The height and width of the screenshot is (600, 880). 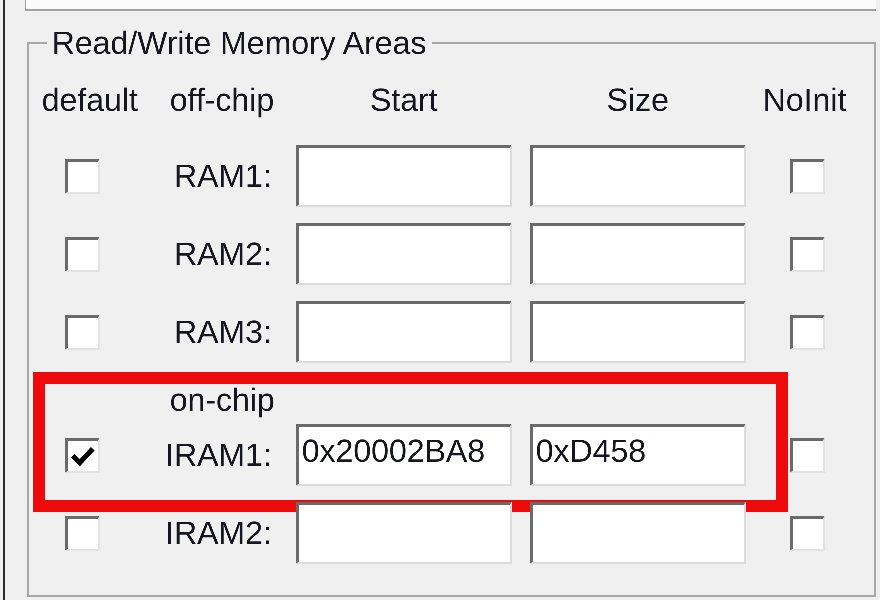 What do you see at coordinates (804, 100) in the screenshot?
I see `column-header: NoInit` at bounding box center [804, 100].